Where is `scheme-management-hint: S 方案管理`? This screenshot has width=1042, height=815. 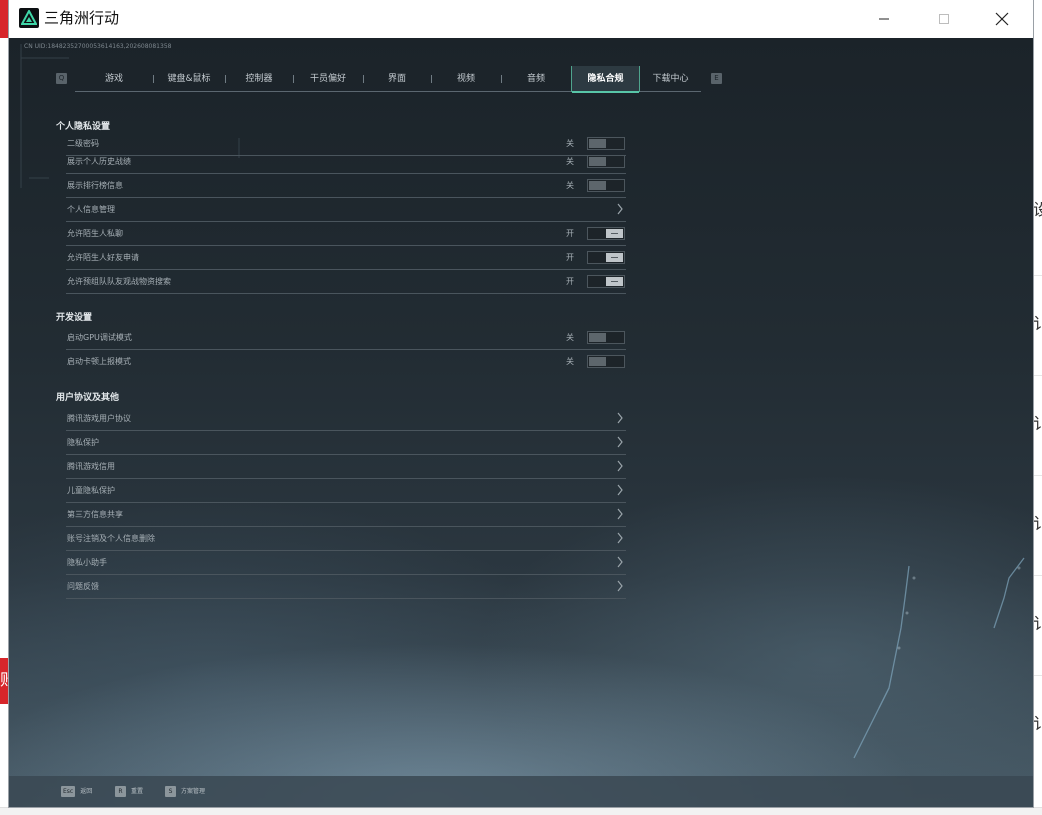 scheme-management-hint: S 方案管理 is located at coordinates (185, 791).